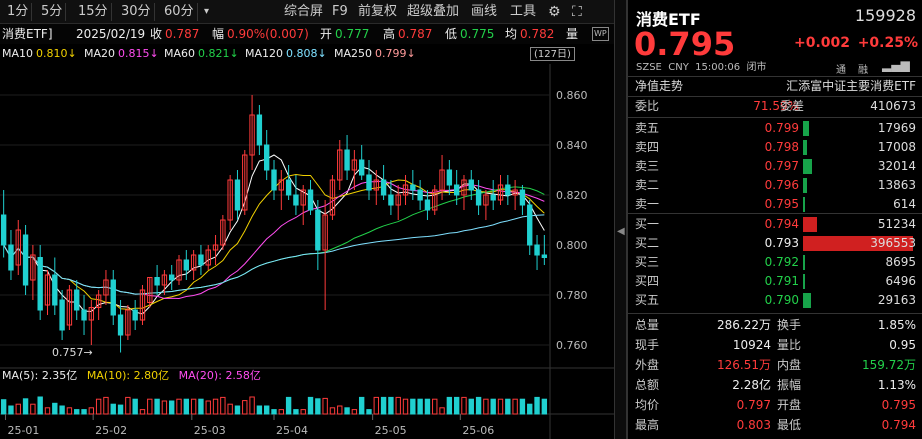 The height and width of the screenshot is (439, 922). Describe the element at coordinates (659, 86) in the screenshot. I see `nav-trend-link: 净值走势` at that location.